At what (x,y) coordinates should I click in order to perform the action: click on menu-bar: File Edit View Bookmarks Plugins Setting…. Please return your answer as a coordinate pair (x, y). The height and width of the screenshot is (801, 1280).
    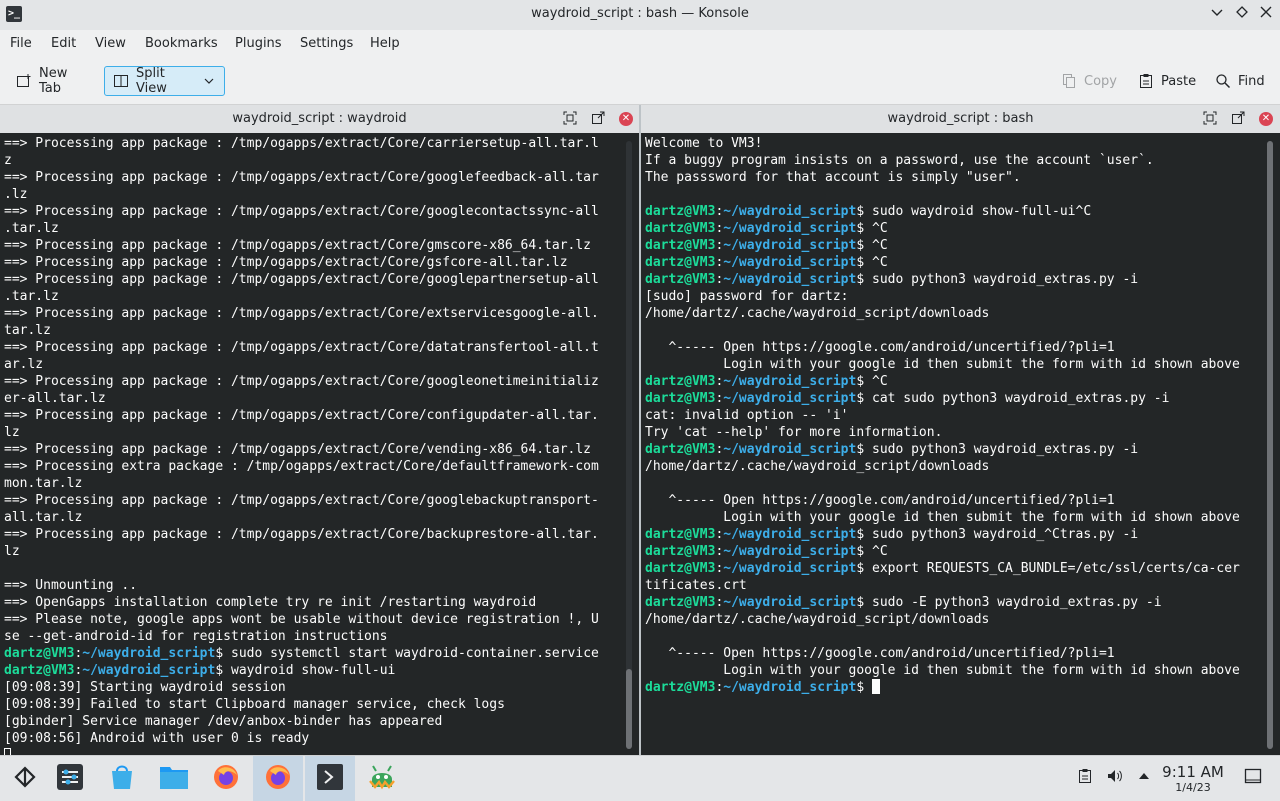
    Looking at the image, I should click on (640, 44).